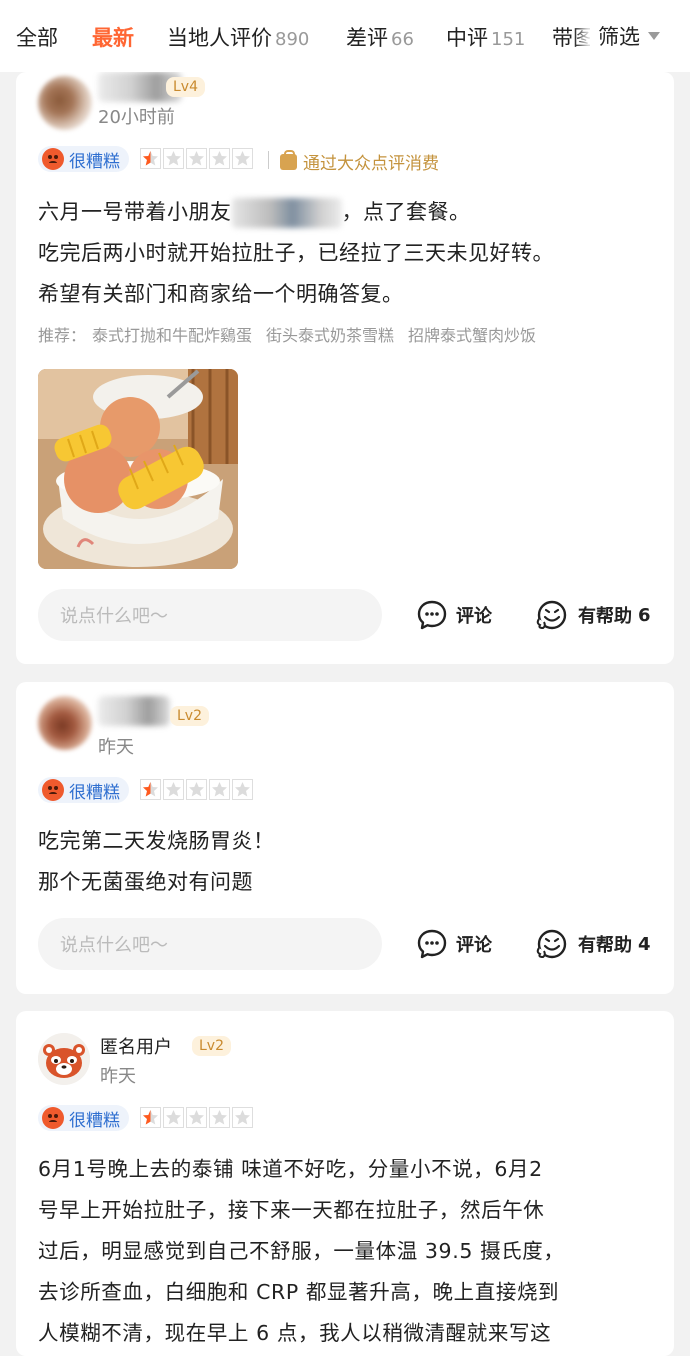 Image resolution: width=690 pixels, height=1356 pixels. I want to click on helpful-count: 6, so click(644, 615).